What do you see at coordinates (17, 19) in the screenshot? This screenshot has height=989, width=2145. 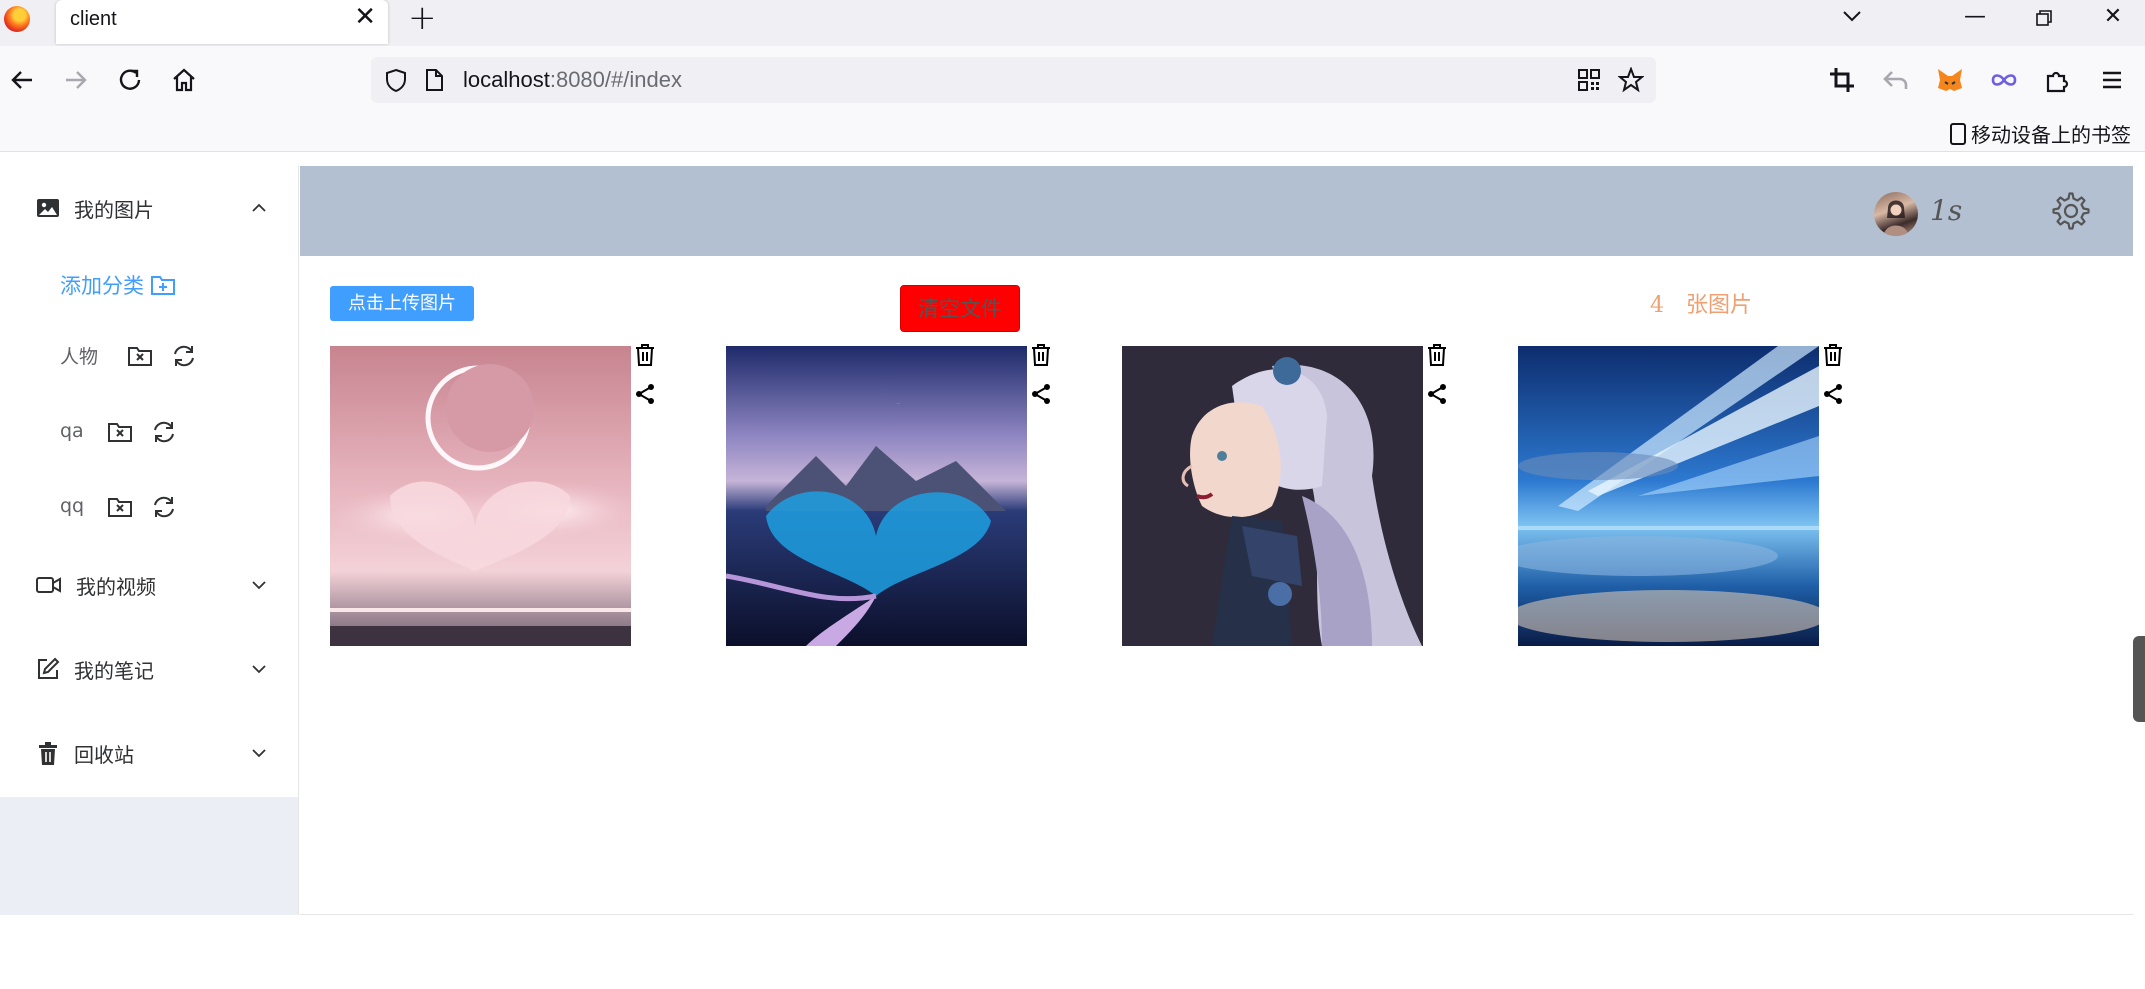 I see `firefox-logo-icon` at bounding box center [17, 19].